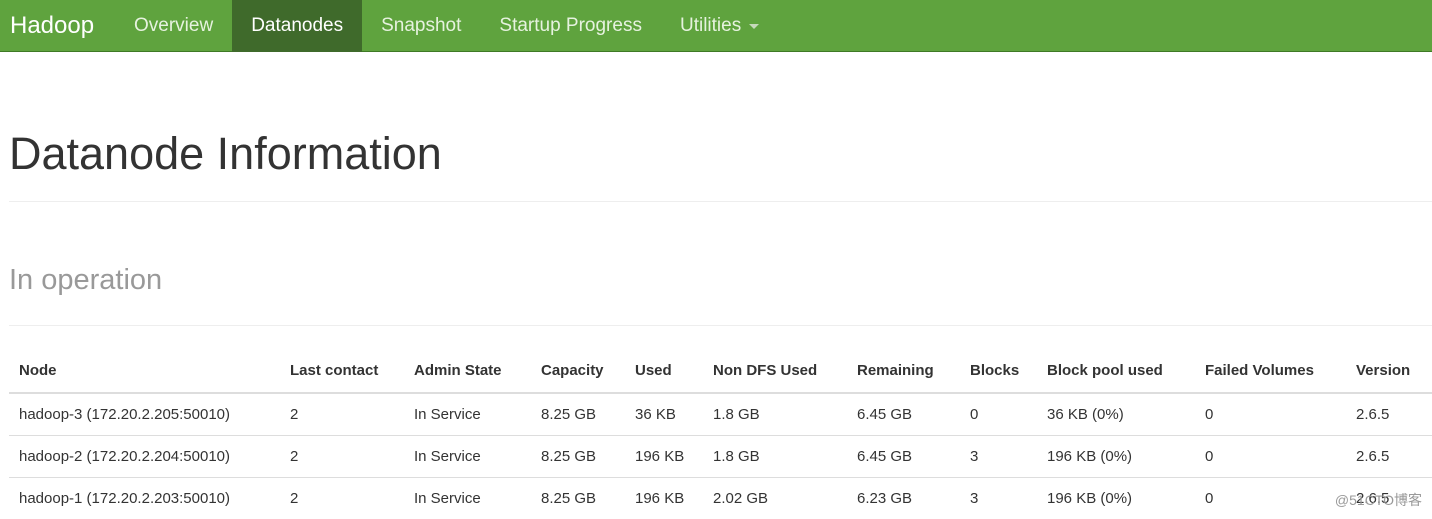 Image resolution: width=1432 pixels, height=519 pixels. I want to click on nav-datanodes: Datanodes, so click(297, 26).